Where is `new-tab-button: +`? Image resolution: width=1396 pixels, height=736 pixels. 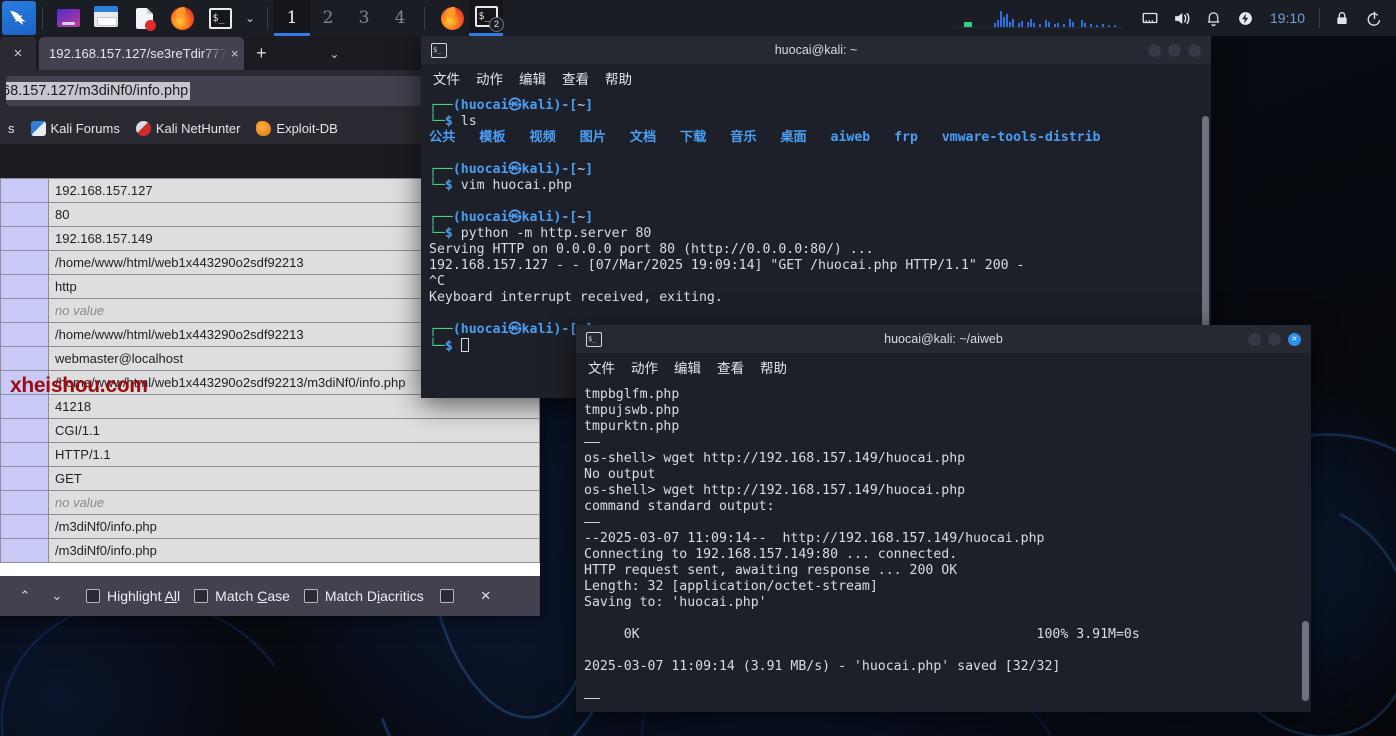 new-tab-button: + is located at coordinates (261, 53).